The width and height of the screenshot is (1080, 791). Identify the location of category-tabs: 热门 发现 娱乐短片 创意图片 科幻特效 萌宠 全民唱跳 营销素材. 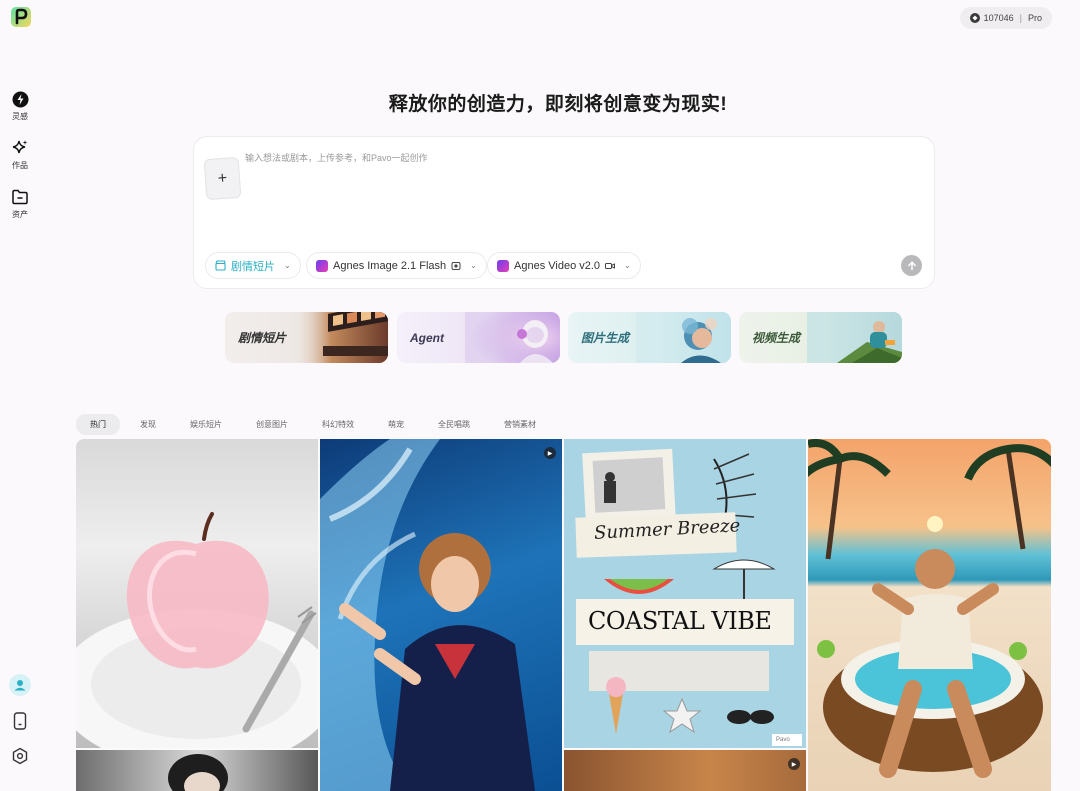
(316, 424).